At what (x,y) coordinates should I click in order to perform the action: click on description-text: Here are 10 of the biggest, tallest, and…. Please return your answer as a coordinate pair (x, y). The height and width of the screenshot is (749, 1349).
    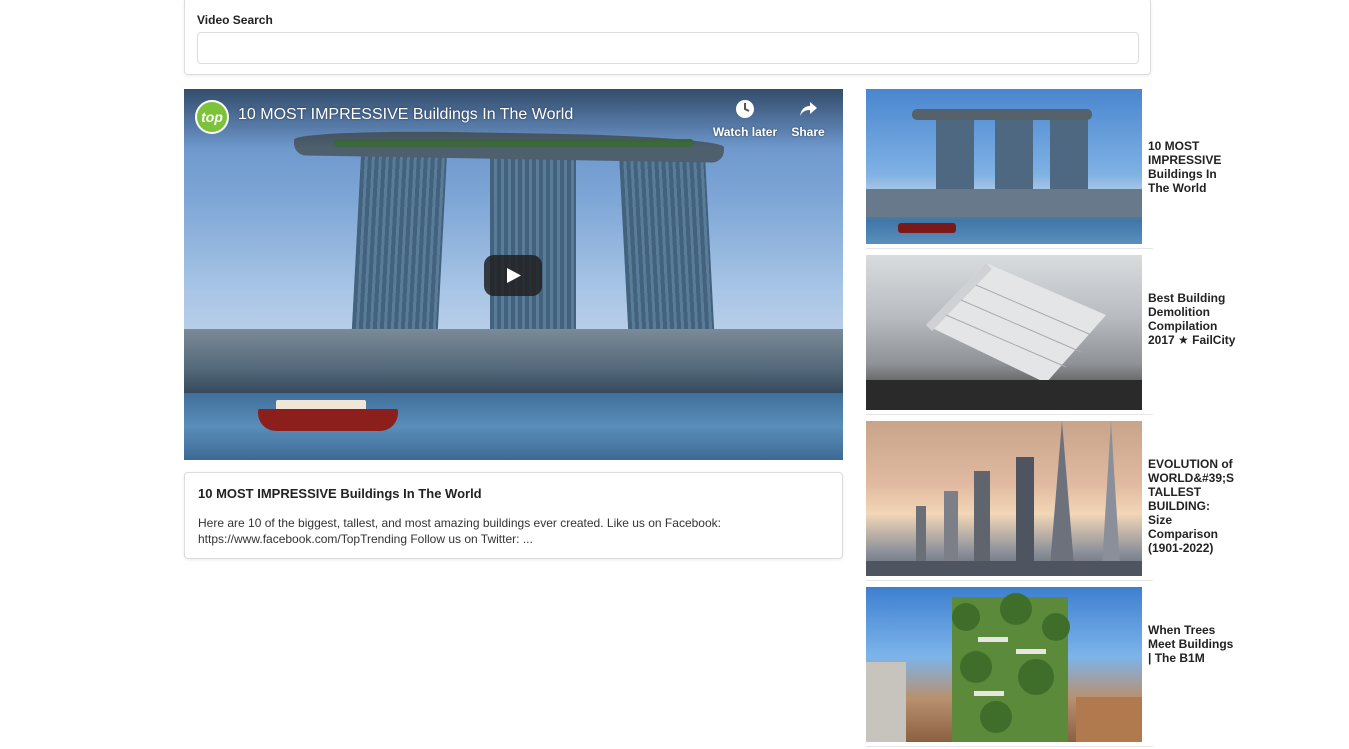
    Looking at the image, I should click on (459, 531).